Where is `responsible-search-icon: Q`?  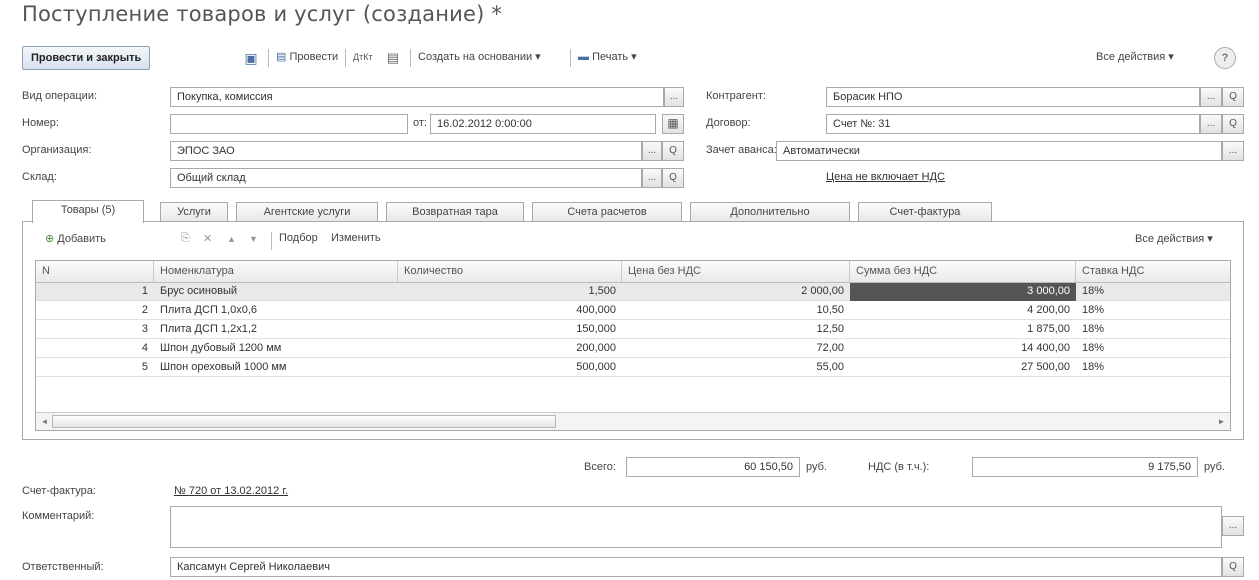
responsible-search-icon: Q is located at coordinates (1233, 567).